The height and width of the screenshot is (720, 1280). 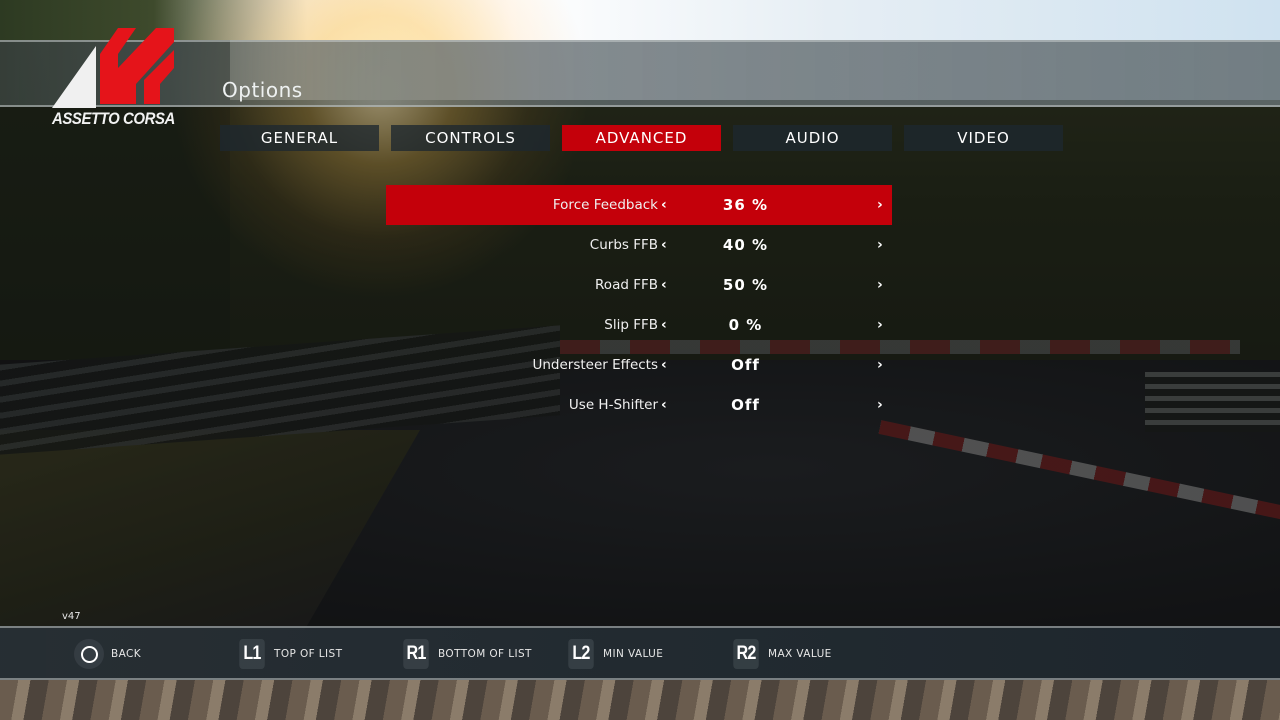 I want to click on brand-wordmark: ASSETTO CORSA, so click(x=113, y=118).